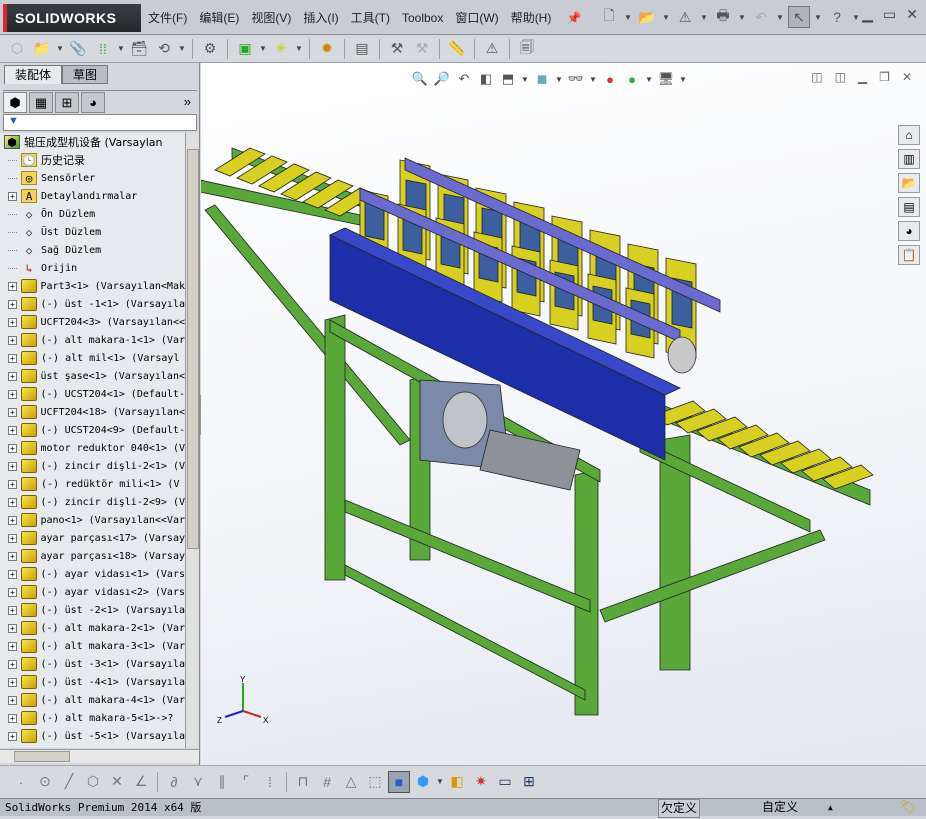  Describe the element at coordinates (92, 178) in the screenshot. I see `tree-item: ◎ Sensörler` at that location.